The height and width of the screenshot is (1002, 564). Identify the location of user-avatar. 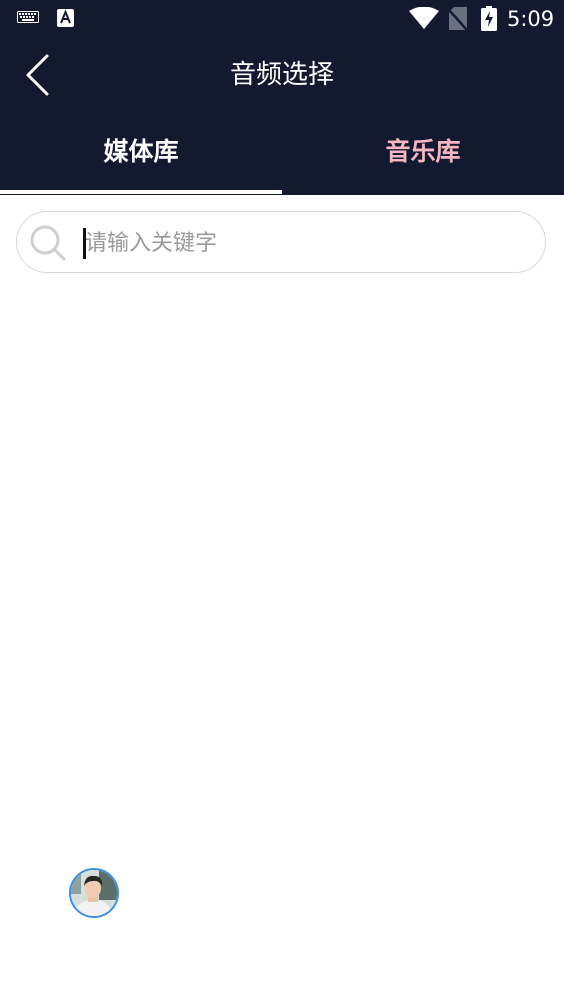
(94, 893).